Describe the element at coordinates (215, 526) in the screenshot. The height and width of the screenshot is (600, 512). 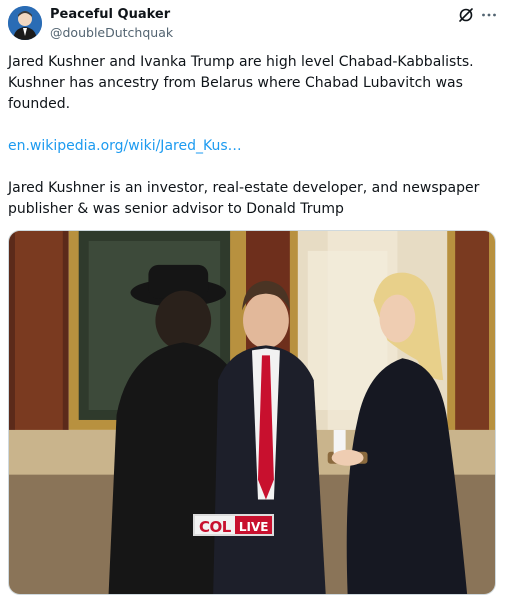
I see `watermark-col: COL` at that location.